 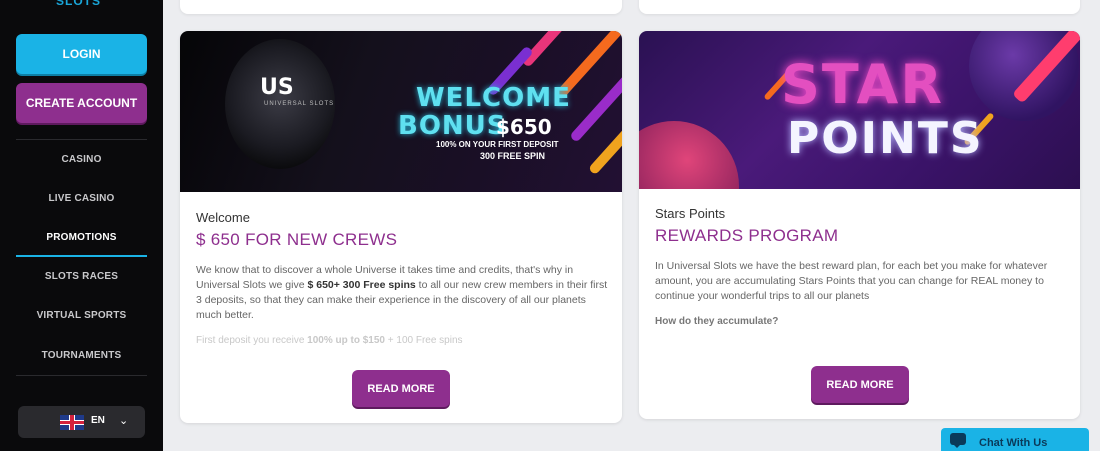 What do you see at coordinates (497, 144) in the screenshot?
I see `banner-subtext: 100% ON YOUR FIRST DEPOSIT` at bounding box center [497, 144].